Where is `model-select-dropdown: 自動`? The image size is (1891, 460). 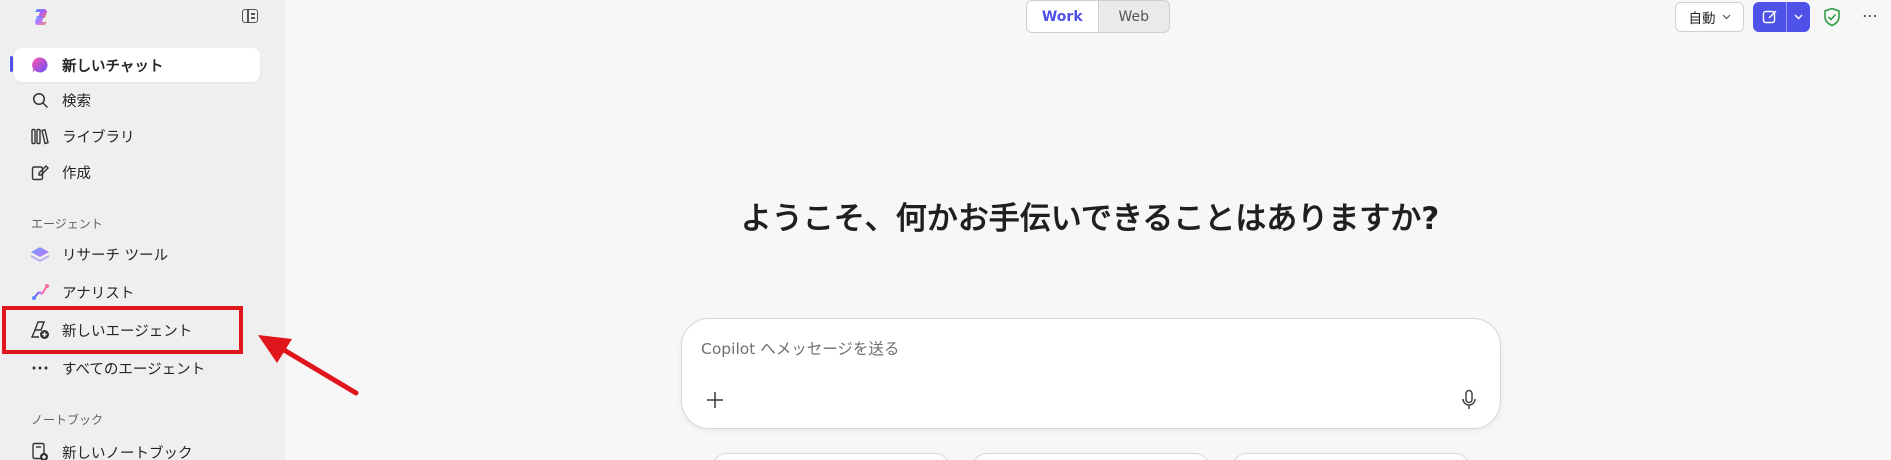
model-select-dropdown: 自動 is located at coordinates (1709, 17).